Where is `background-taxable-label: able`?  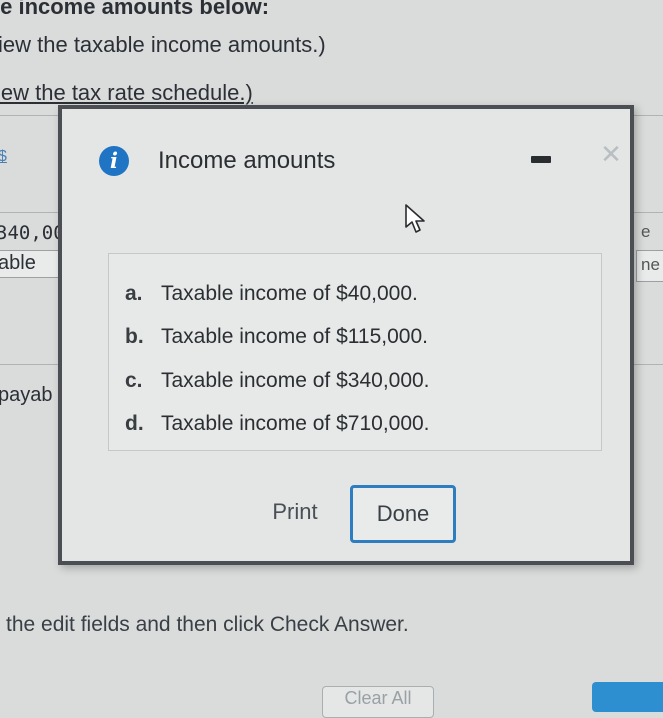 background-taxable-label: able is located at coordinates (18, 263).